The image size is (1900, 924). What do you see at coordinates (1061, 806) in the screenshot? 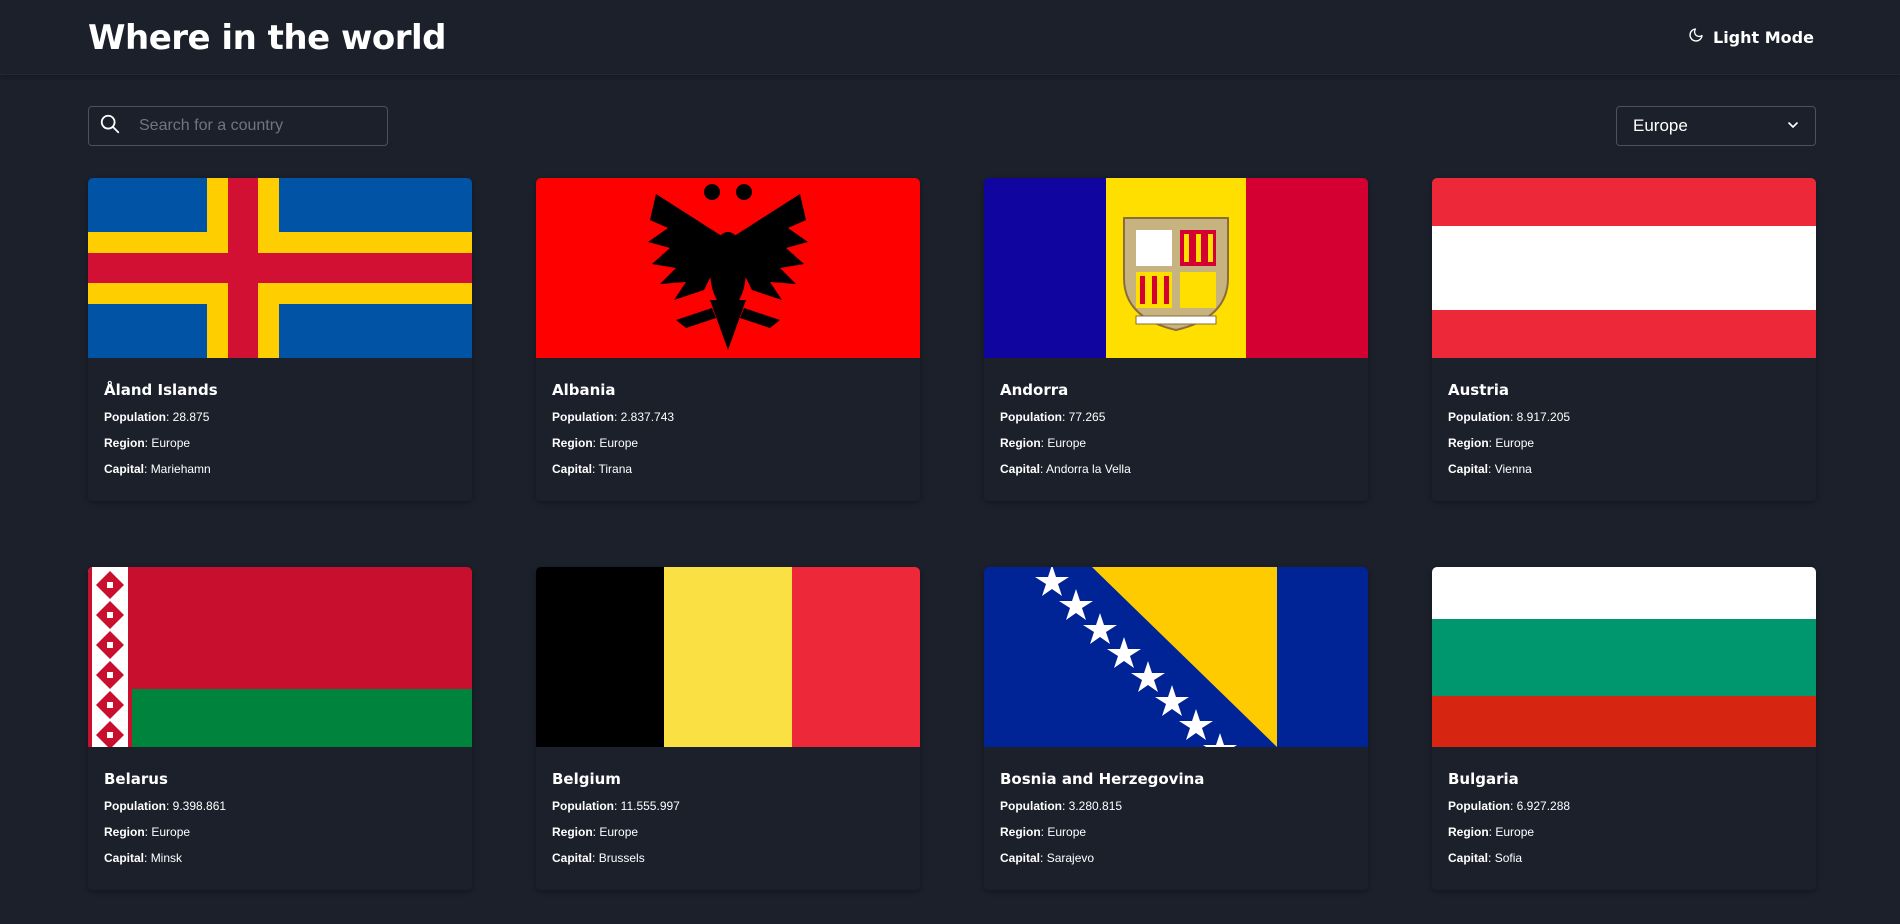
I see `population-row: Population: 3.280.815` at bounding box center [1061, 806].